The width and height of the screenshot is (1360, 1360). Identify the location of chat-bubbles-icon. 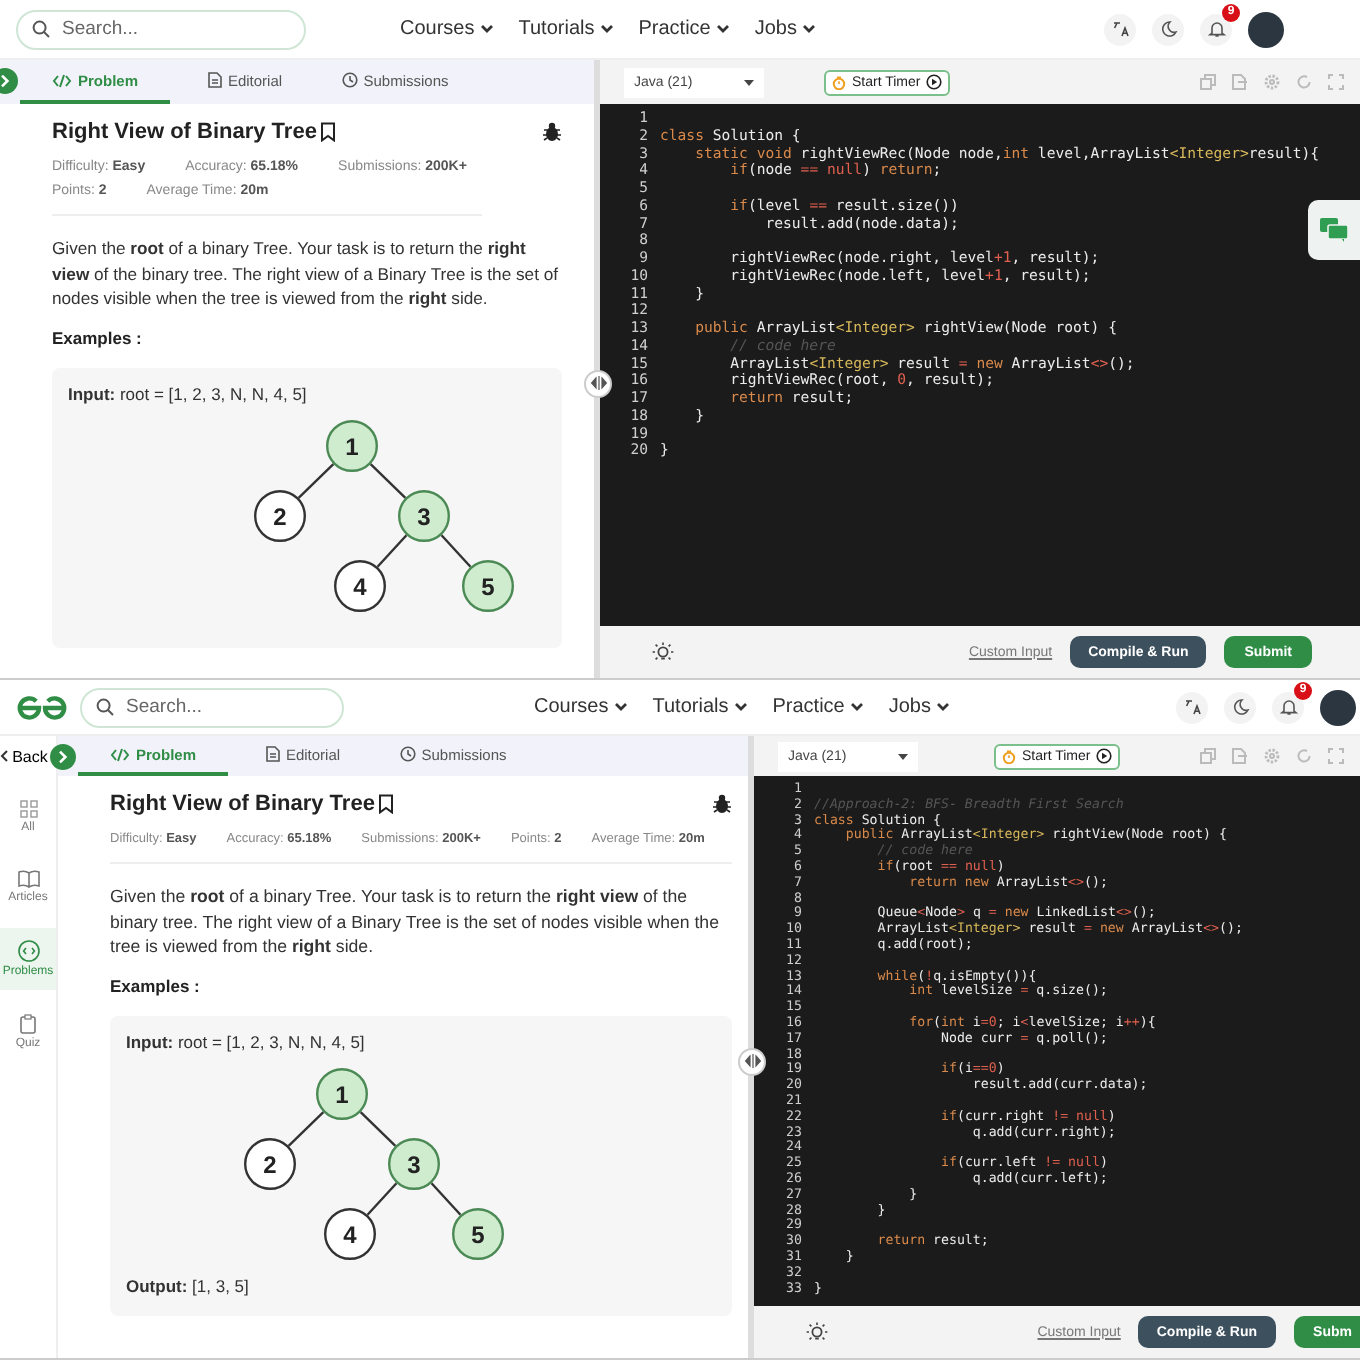
(1334, 230).